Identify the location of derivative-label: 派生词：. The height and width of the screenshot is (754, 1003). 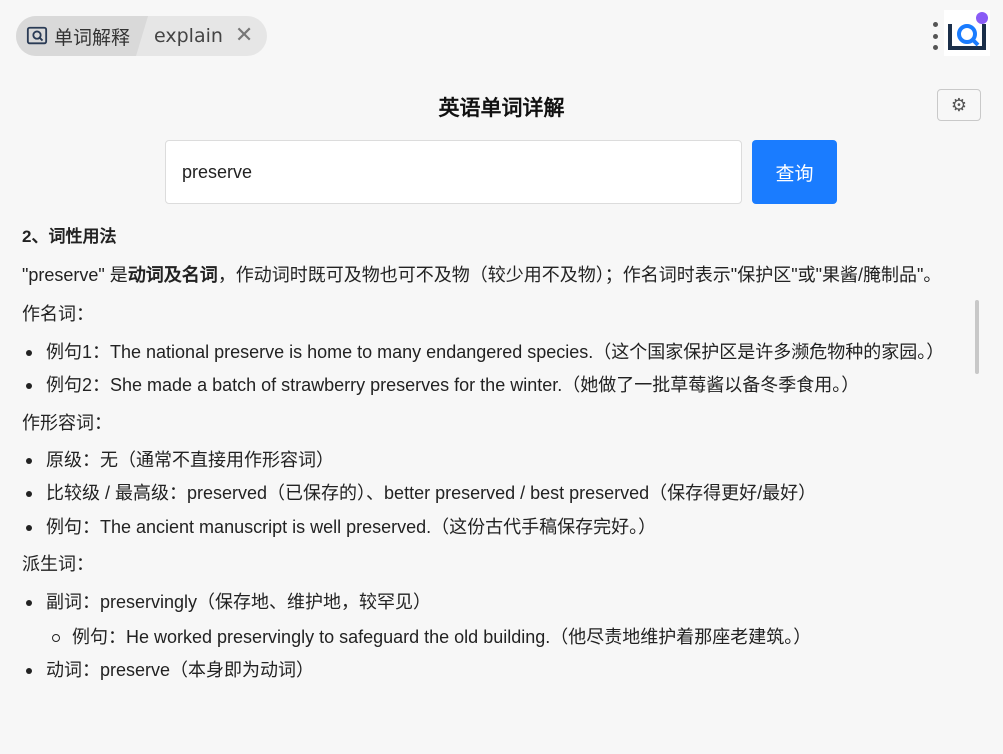
(58, 564).